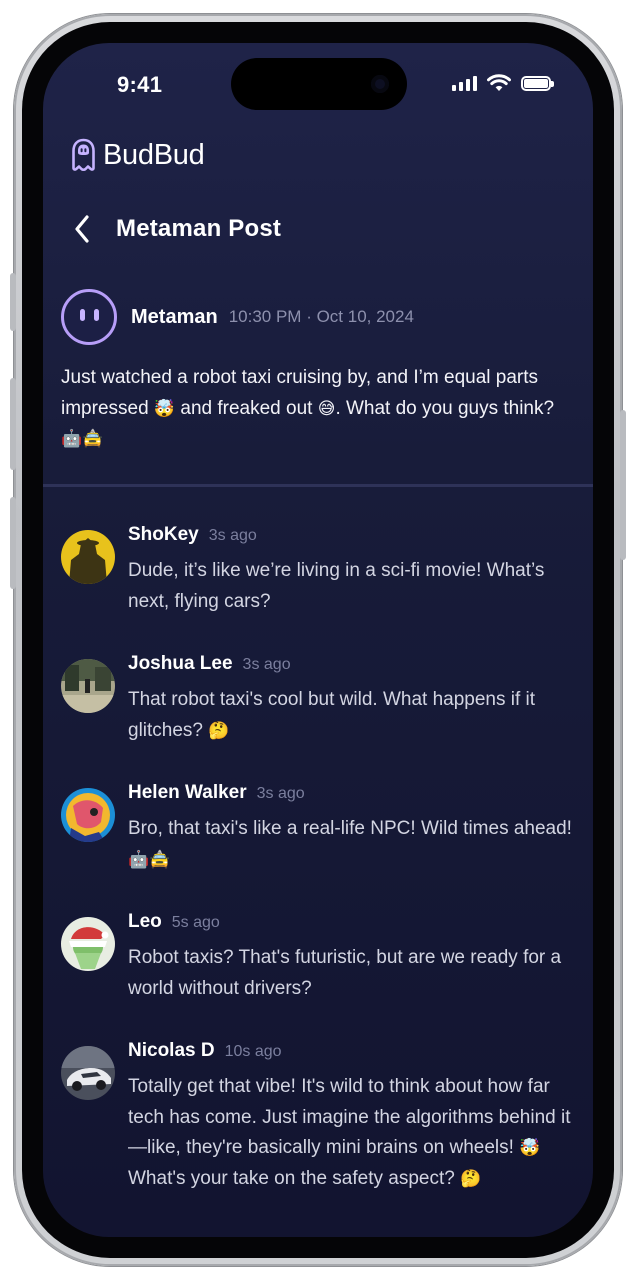 The width and height of the screenshot is (636, 1280). I want to click on action-button, so click(13, 302).